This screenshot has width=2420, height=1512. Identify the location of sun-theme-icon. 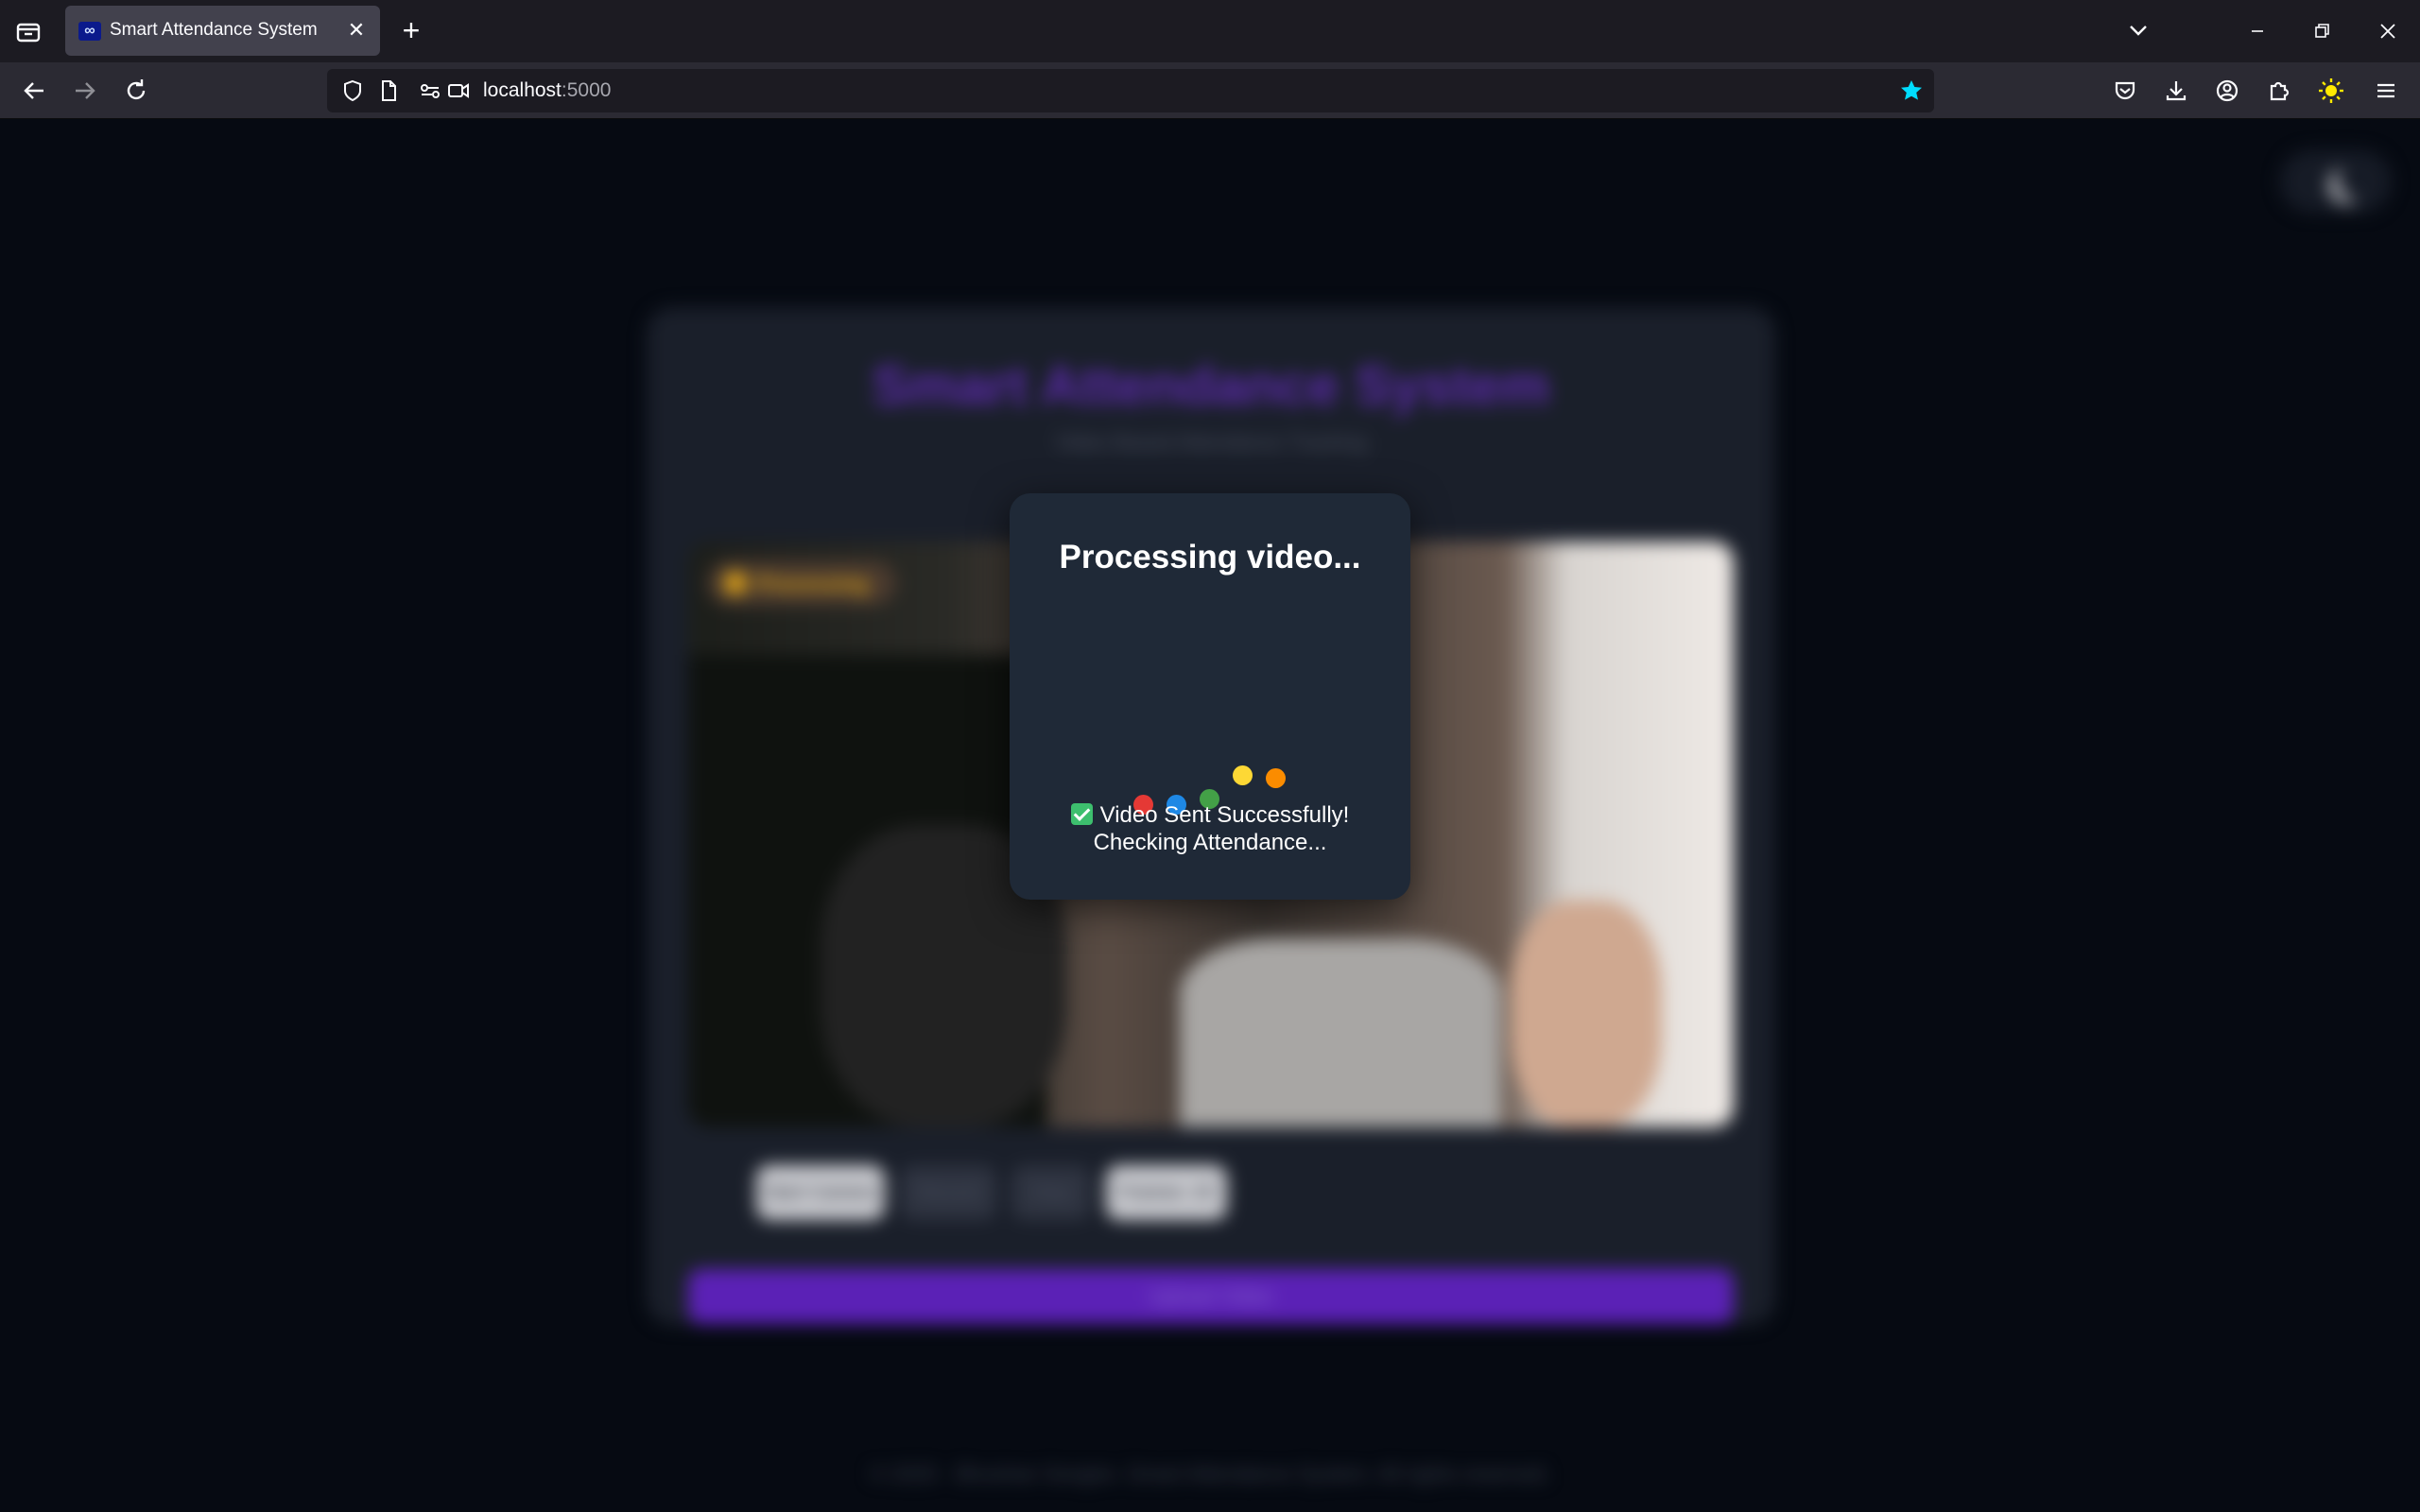
(2331, 91).